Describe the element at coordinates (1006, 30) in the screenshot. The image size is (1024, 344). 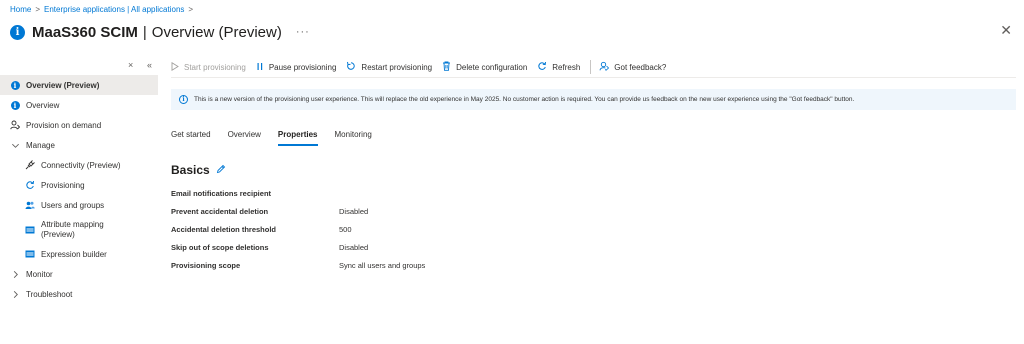
I see `close-icon: ✕` at that location.